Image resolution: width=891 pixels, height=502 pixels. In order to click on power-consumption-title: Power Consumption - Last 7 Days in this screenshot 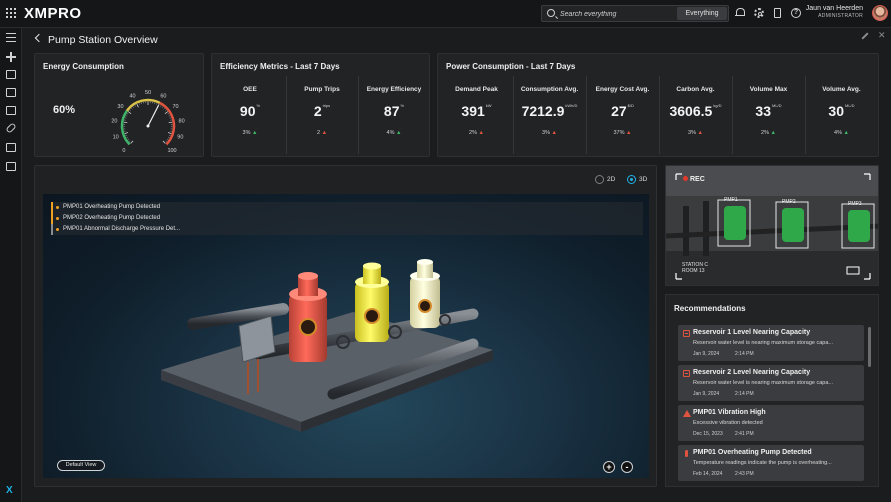, I will do `click(511, 66)`.